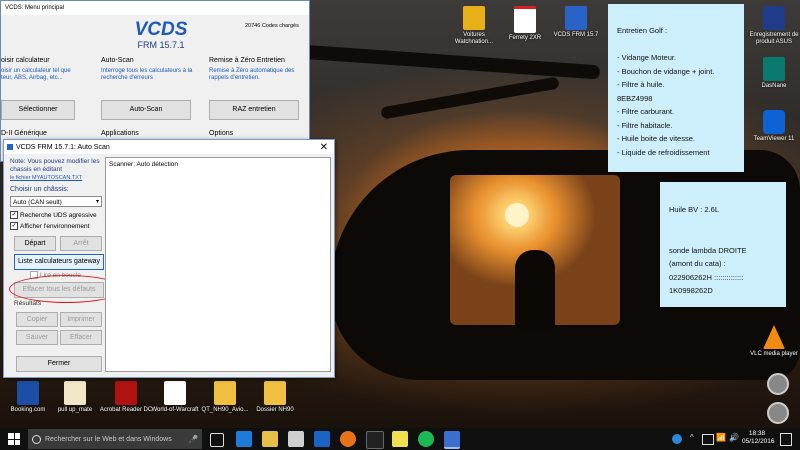 The width and height of the screenshot is (800, 450). I want to click on search-placeholder: Rechercher sur le Web et dans Windows, so click(108, 439).